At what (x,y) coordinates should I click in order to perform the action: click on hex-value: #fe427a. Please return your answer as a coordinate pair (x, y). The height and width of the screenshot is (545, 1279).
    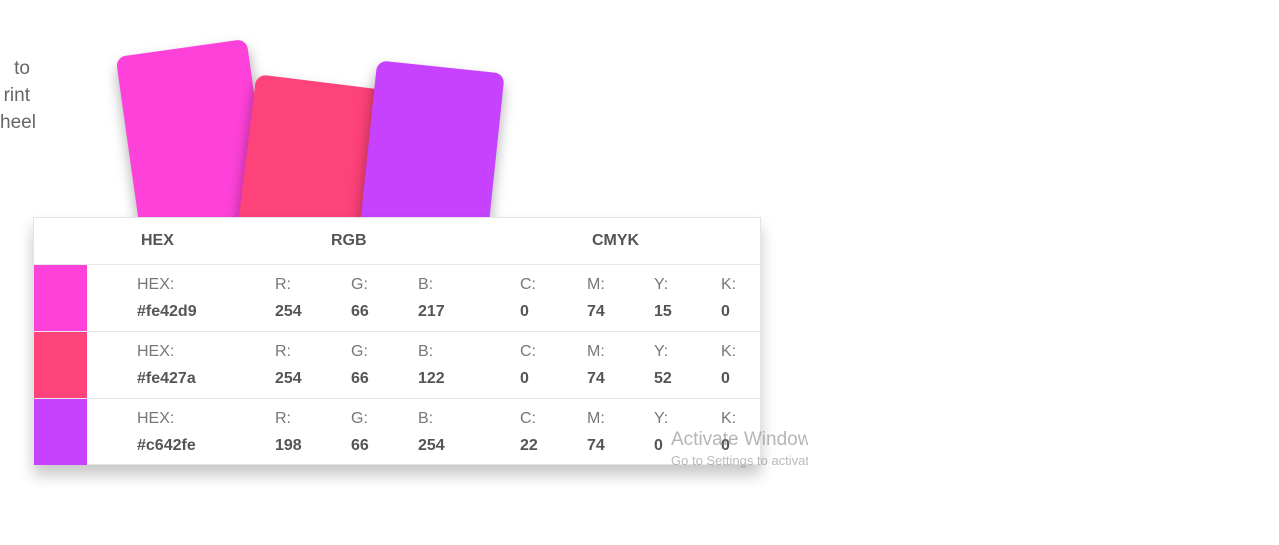
    Looking at the image, I should click on (166, 378).